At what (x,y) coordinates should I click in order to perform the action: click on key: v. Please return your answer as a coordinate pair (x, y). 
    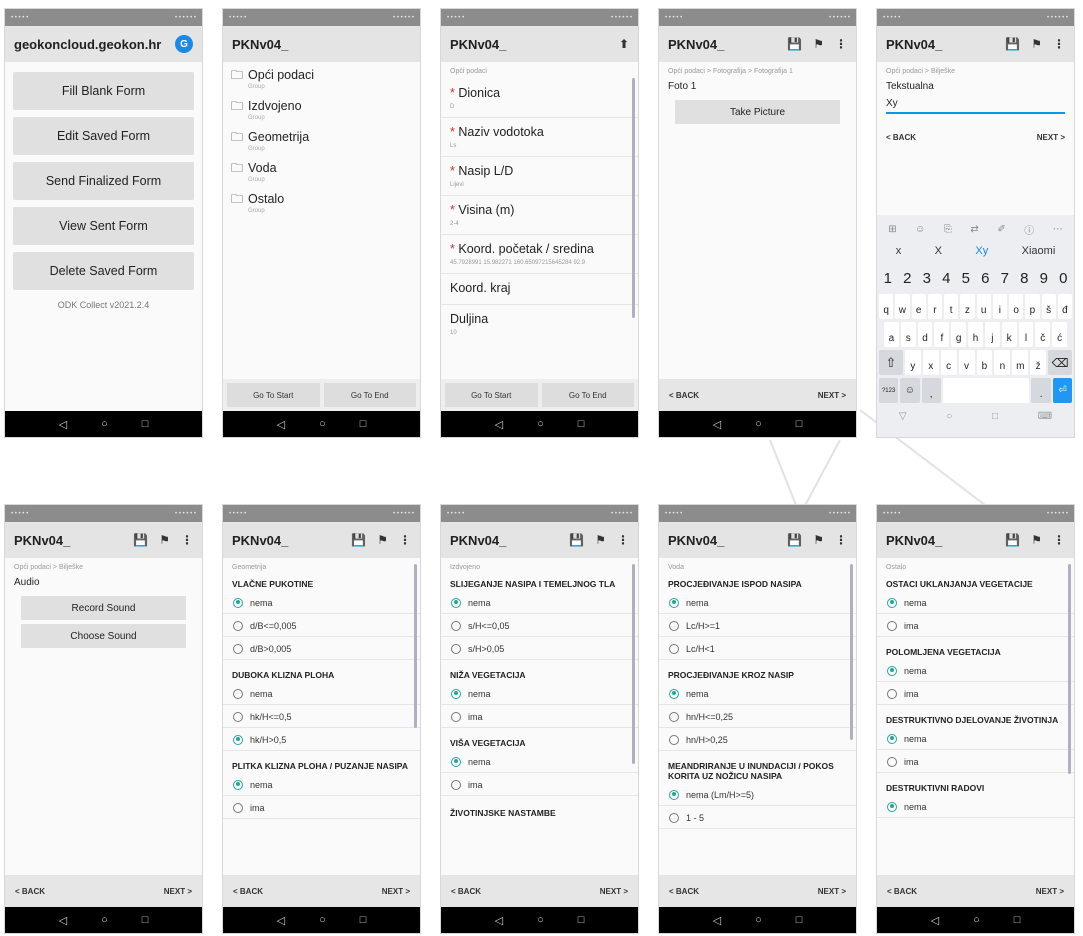
    Looking at the image, I should click on (966, 362).